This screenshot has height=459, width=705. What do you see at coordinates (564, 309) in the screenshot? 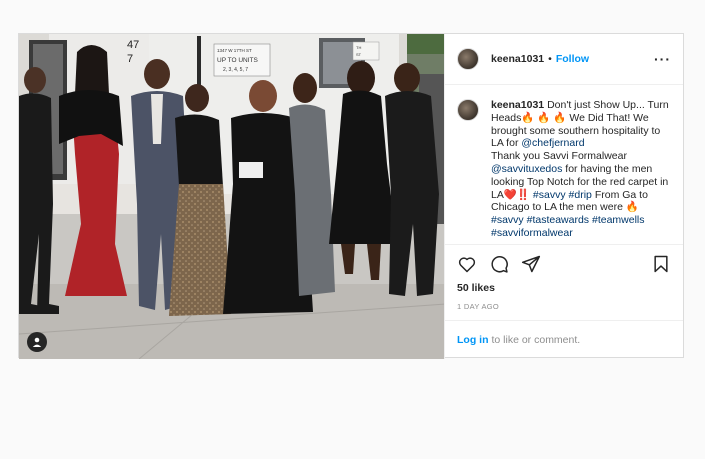
I see `post-timestamp: 1 DAY AGO` at bounding box center [564, 309].